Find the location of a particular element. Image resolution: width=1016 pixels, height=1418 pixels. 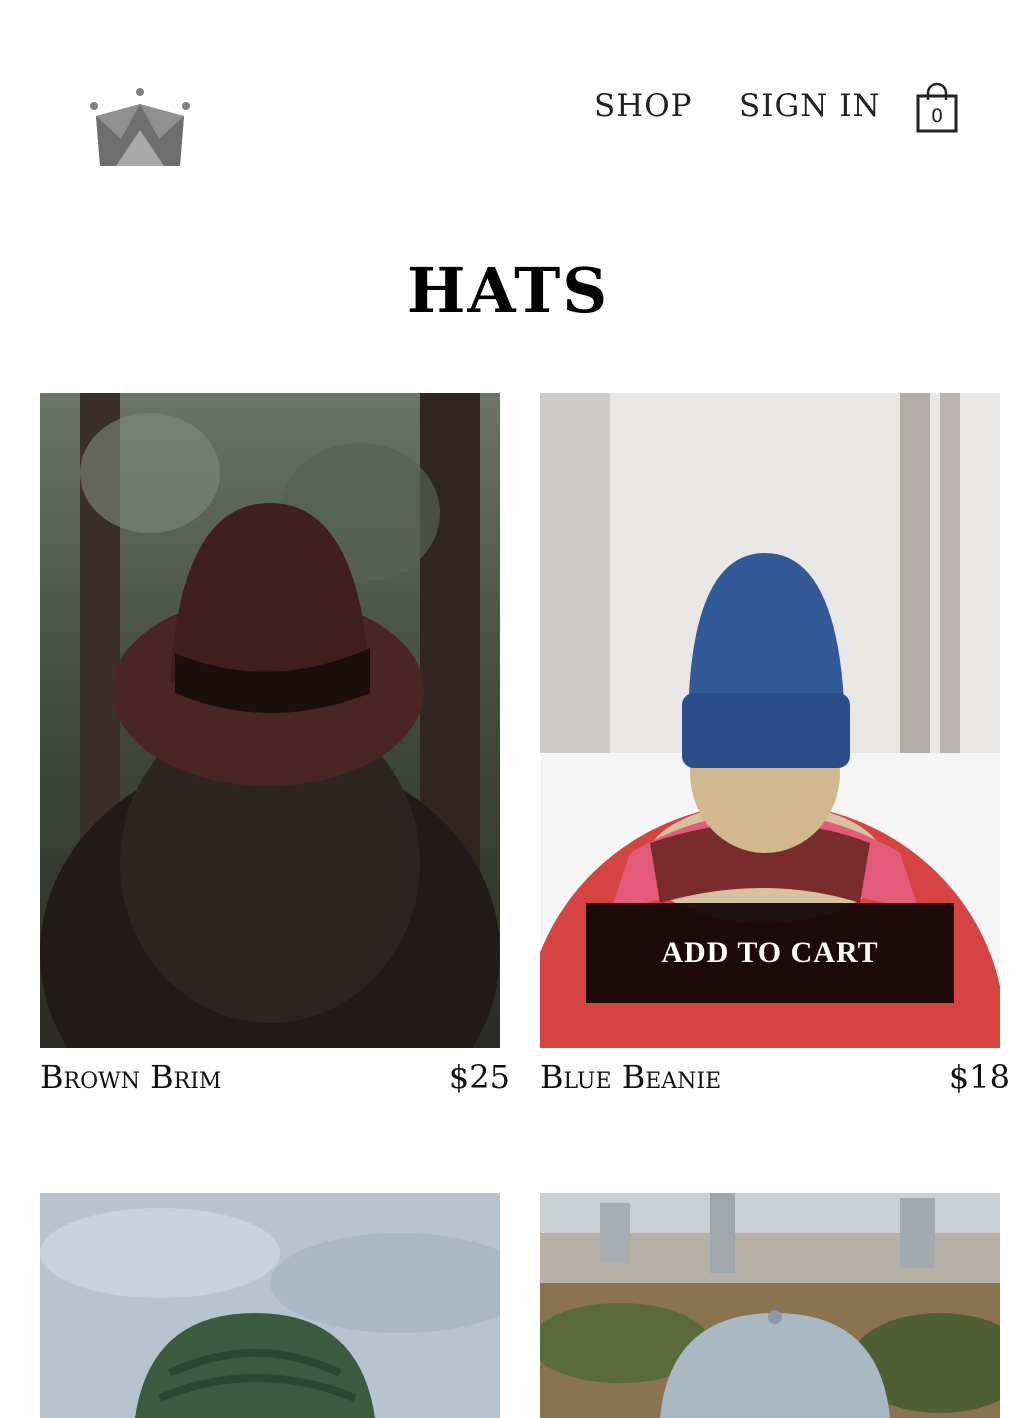

nav-signin-link: SIGN IN is located at coordinates (810, 106).